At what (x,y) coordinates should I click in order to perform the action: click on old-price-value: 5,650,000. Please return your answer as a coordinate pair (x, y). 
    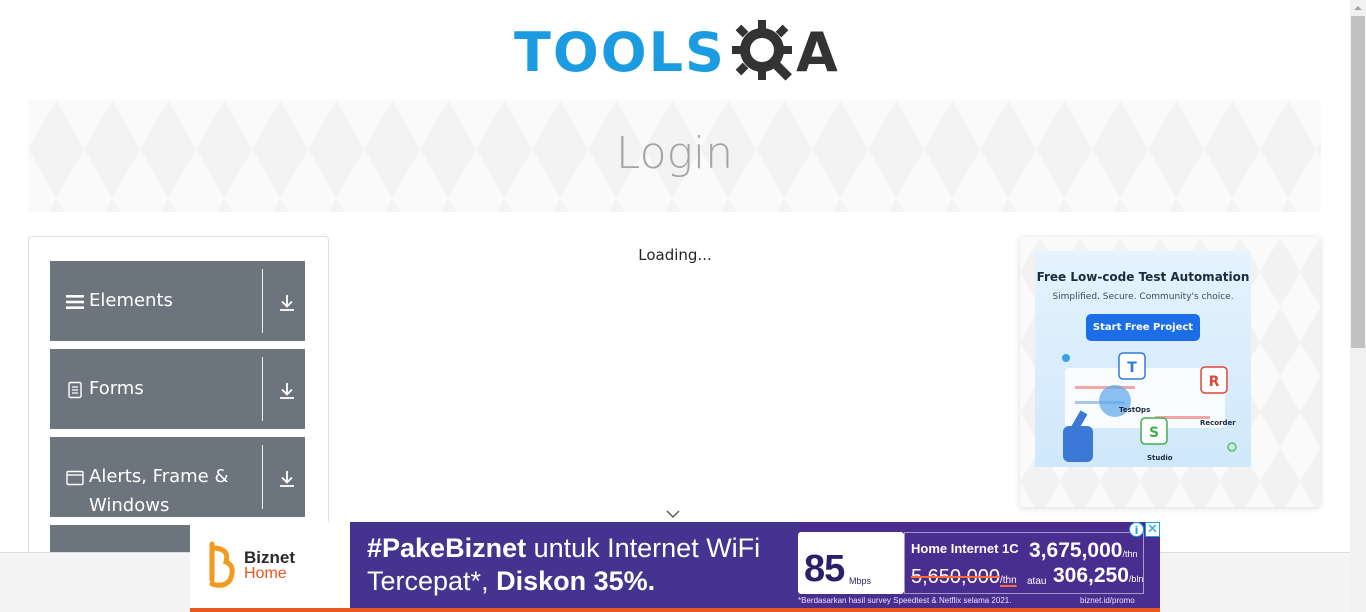
    Looking at the image, I should click on (955, 577).